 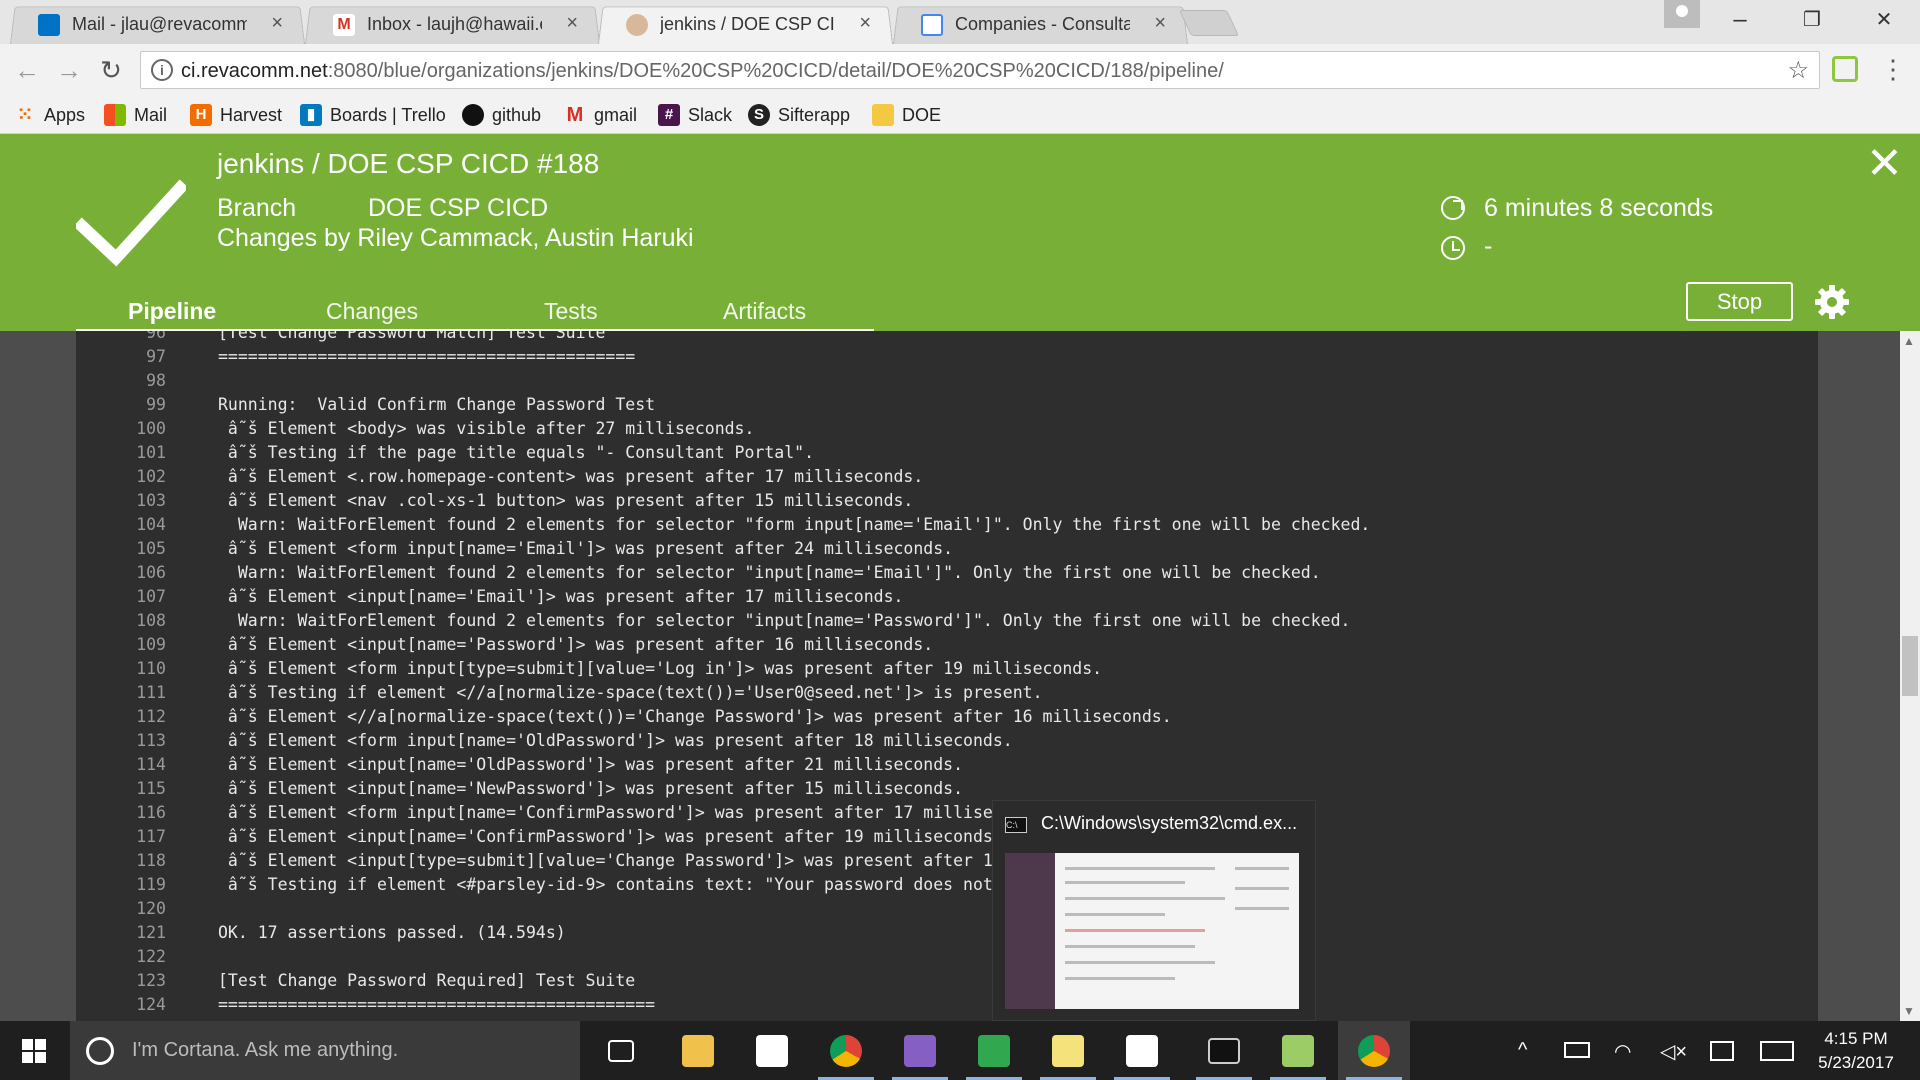 What do you see at coordinates (600, 115) in the screenshot?
I see `bookmark-gmail: Mgmail` at bounding box center [600, 115].